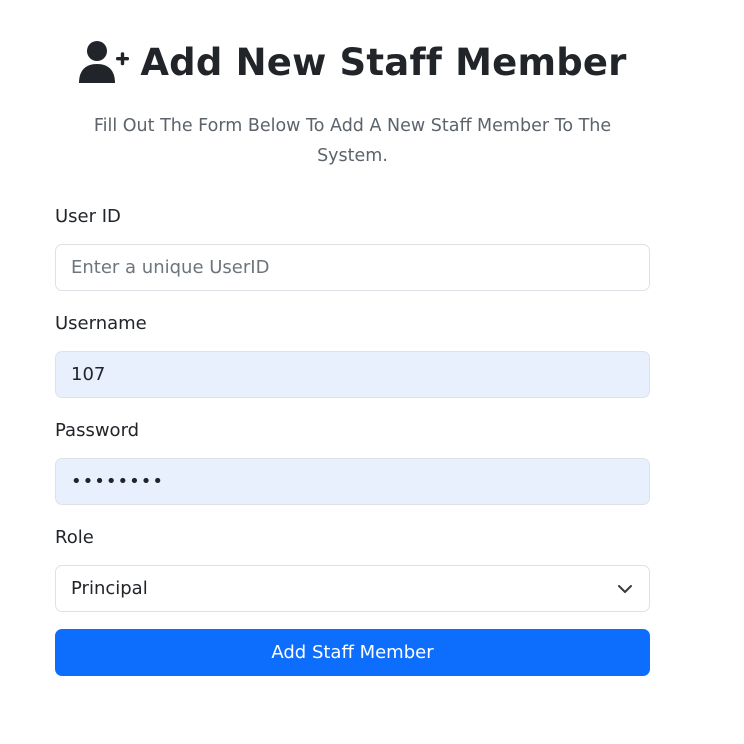 This screenshot has width=744, height=744. Describe the element at coordinates (74, 537) in the screenshot. I see `role-label: Role` at that location.